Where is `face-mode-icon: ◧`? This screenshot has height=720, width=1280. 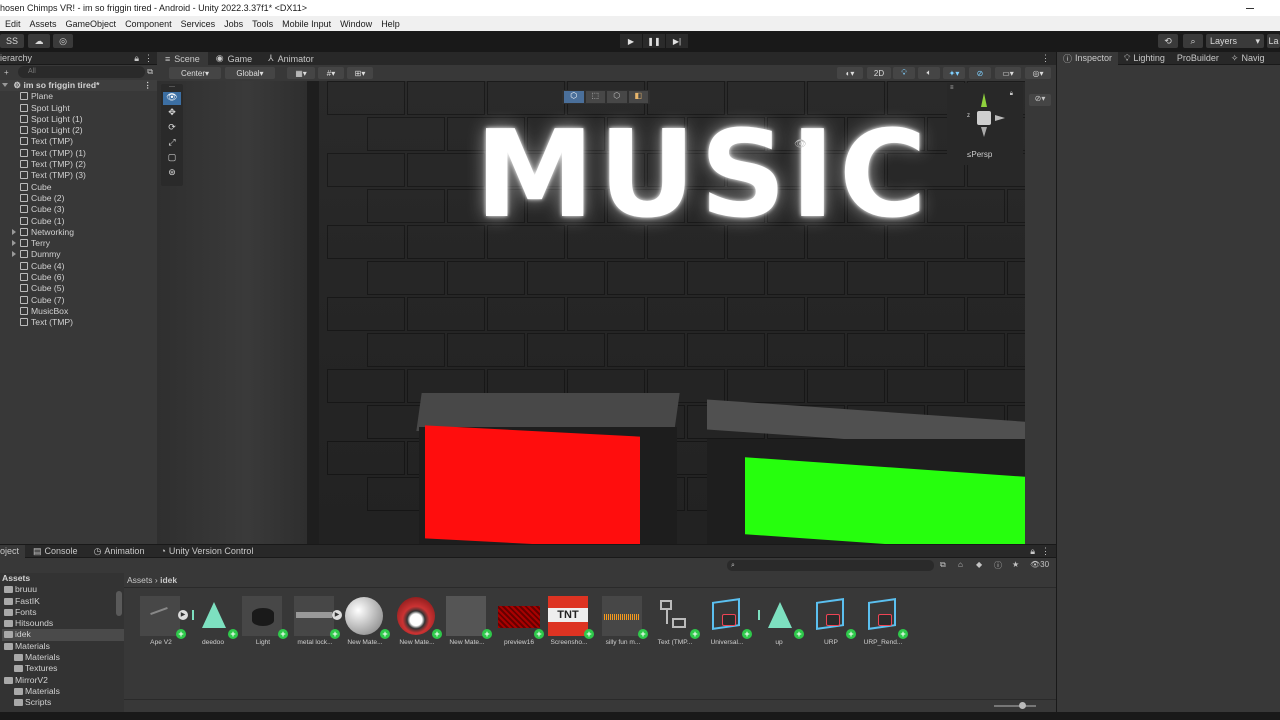
face-mode-icon: ◧ is located at coordinates (638, 97).